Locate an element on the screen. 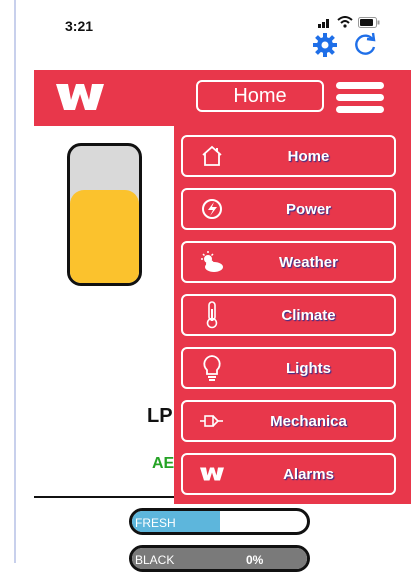  battery-icon is located at coordinates (369, 22).